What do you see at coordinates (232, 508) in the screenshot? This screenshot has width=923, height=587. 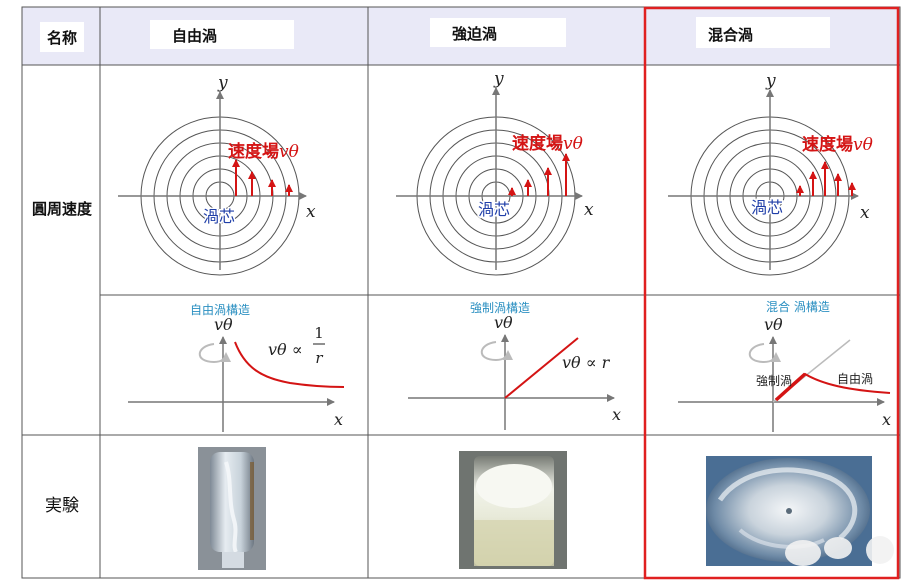 I see `photo-bottle-vortex` at bounding box center [232, 508].